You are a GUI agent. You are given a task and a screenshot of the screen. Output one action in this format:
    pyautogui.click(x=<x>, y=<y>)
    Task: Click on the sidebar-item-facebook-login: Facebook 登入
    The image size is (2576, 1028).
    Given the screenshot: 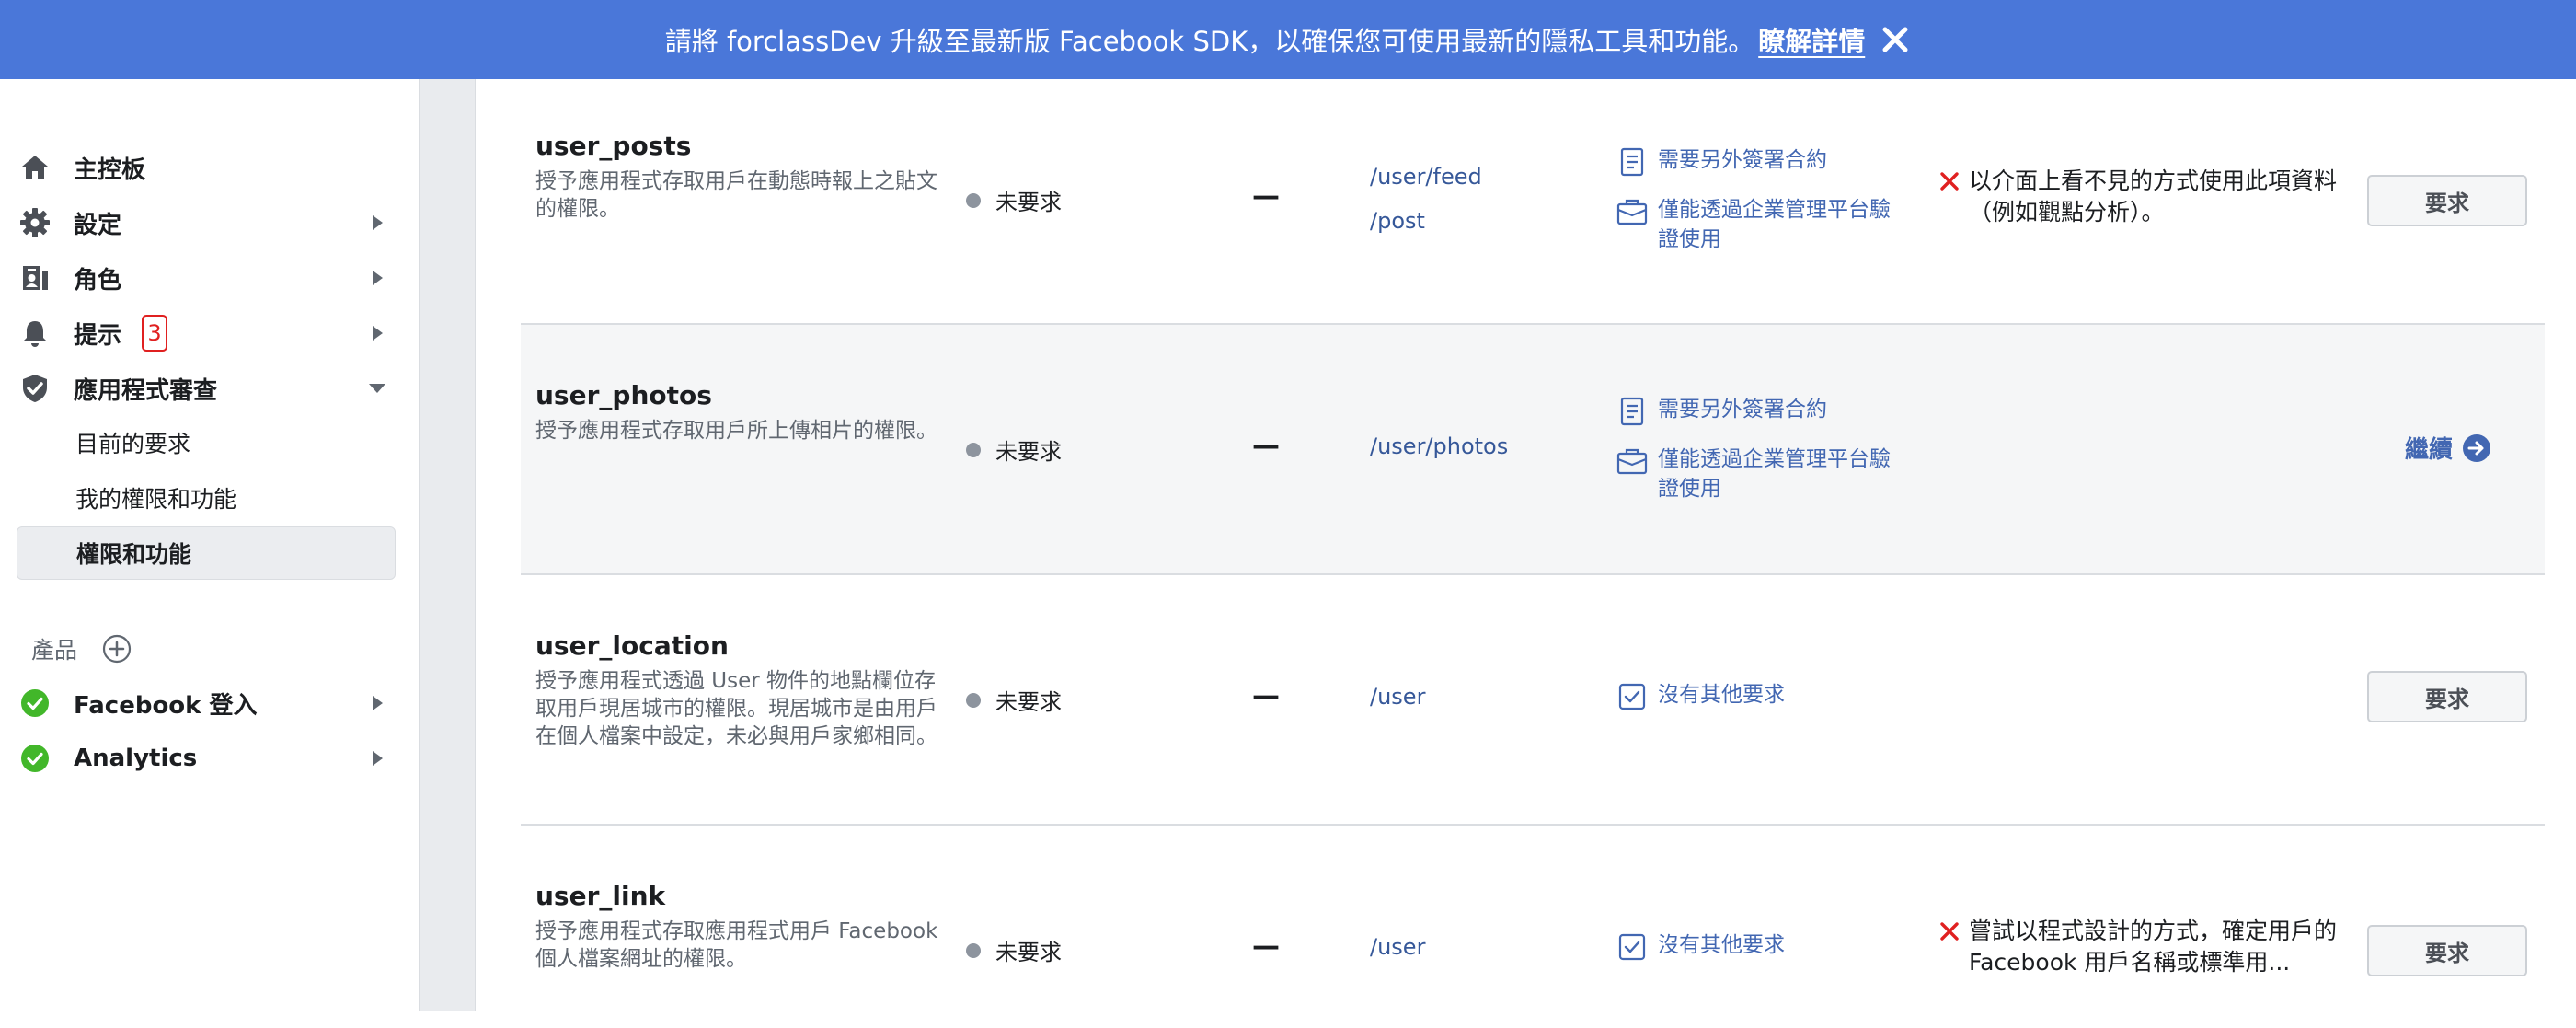 What is the action you would take?
    pyautogui.click(x=206, y=703)
    